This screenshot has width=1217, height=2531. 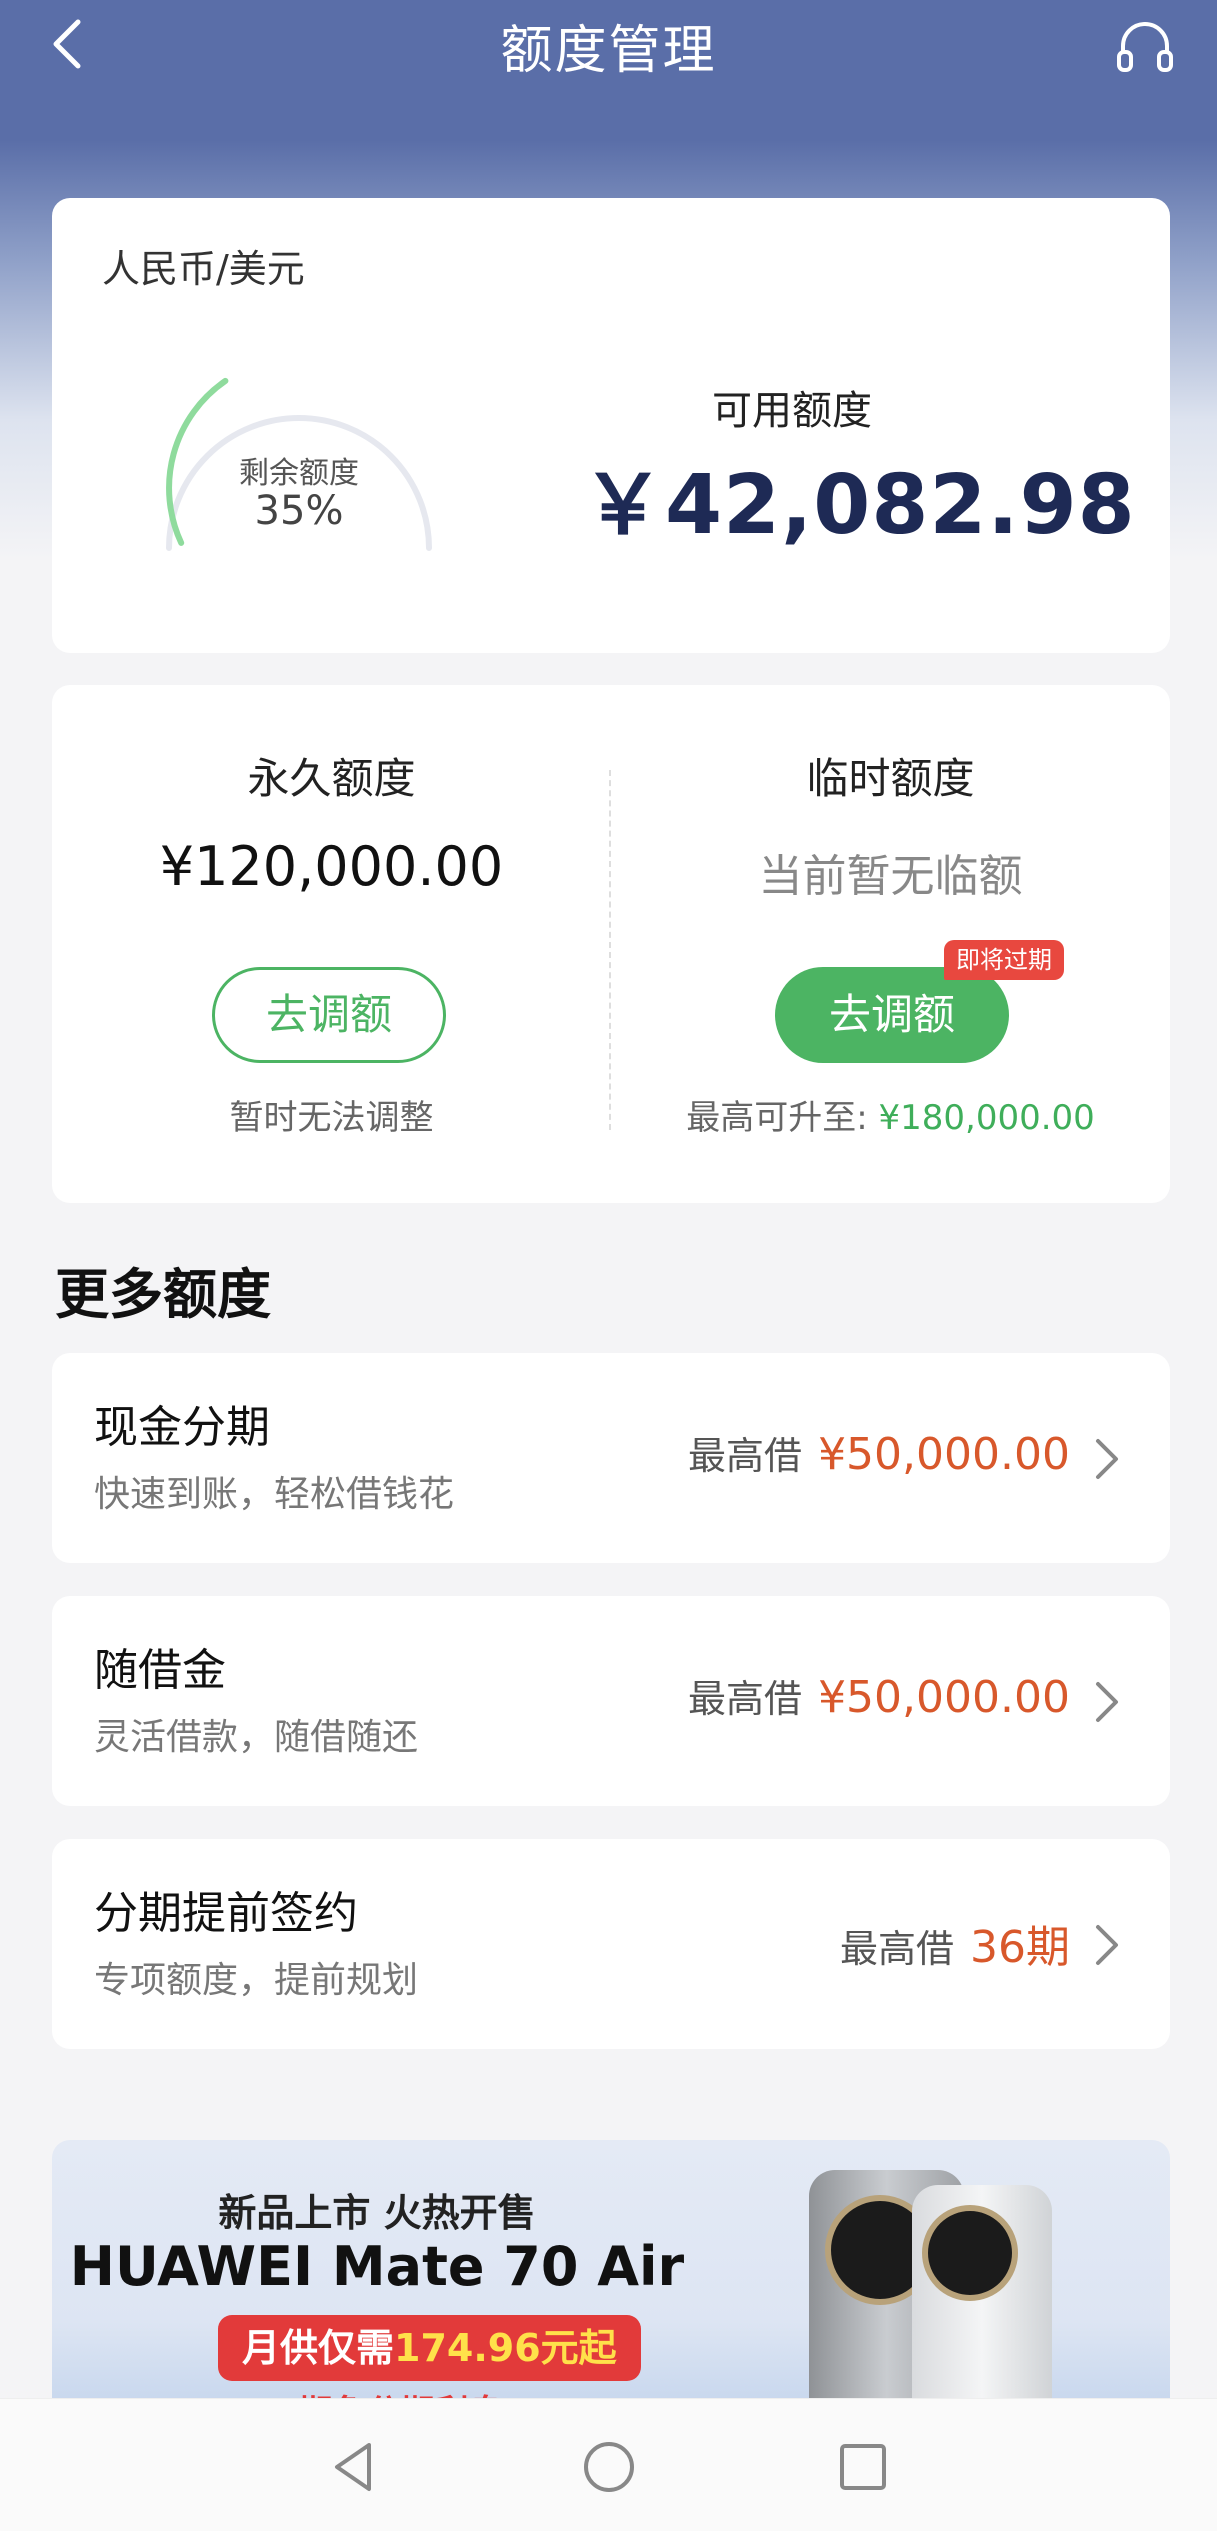 I want to click on list-item-flexible-loan: 随借金 灵活借款，随借随还 最高借 ¥50,000.00, so click(x=611, y=1701).